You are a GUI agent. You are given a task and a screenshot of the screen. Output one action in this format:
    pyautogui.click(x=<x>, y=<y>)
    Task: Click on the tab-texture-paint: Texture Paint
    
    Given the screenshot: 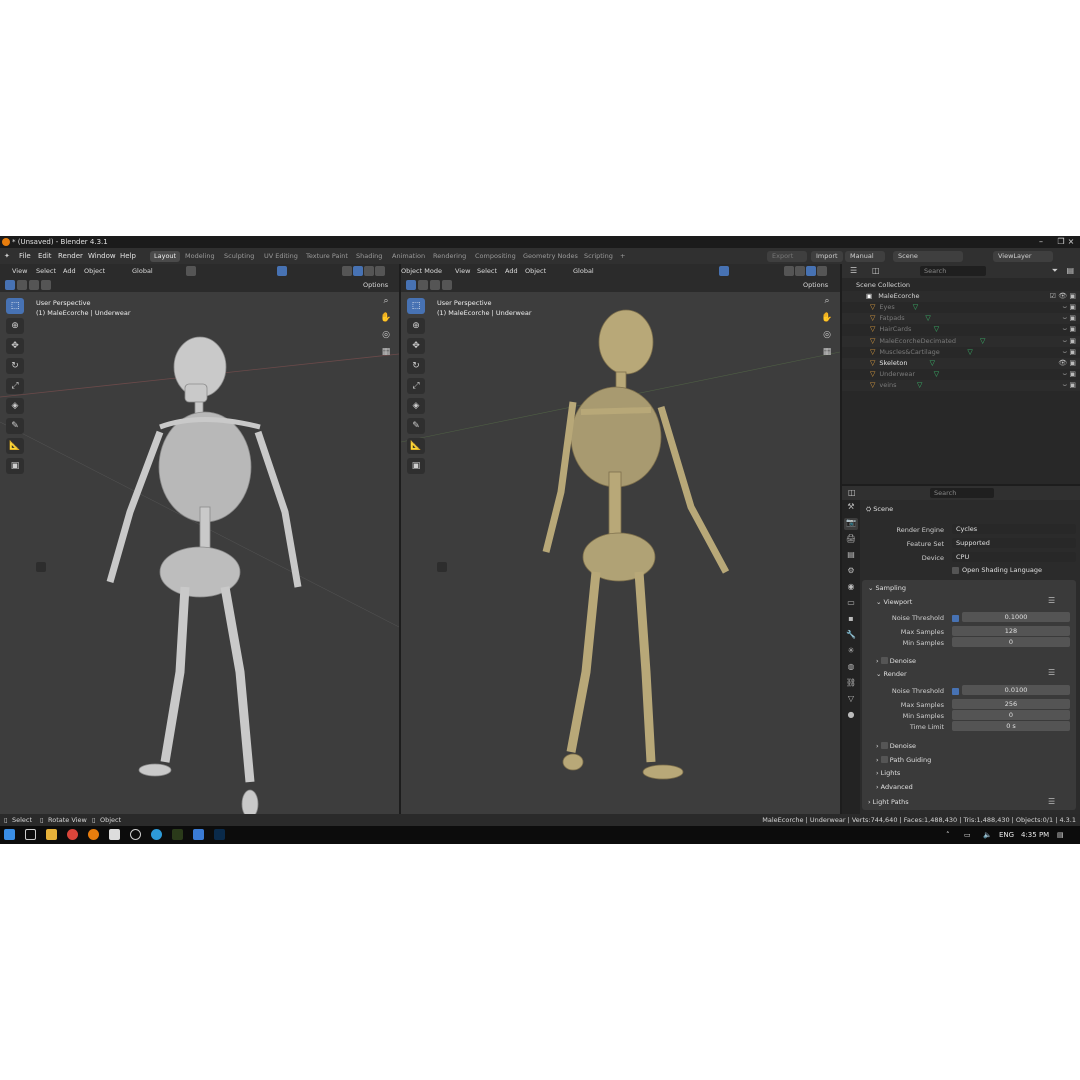 What is the action you would take?
    pyautogui.click(x=327, y=256)
    